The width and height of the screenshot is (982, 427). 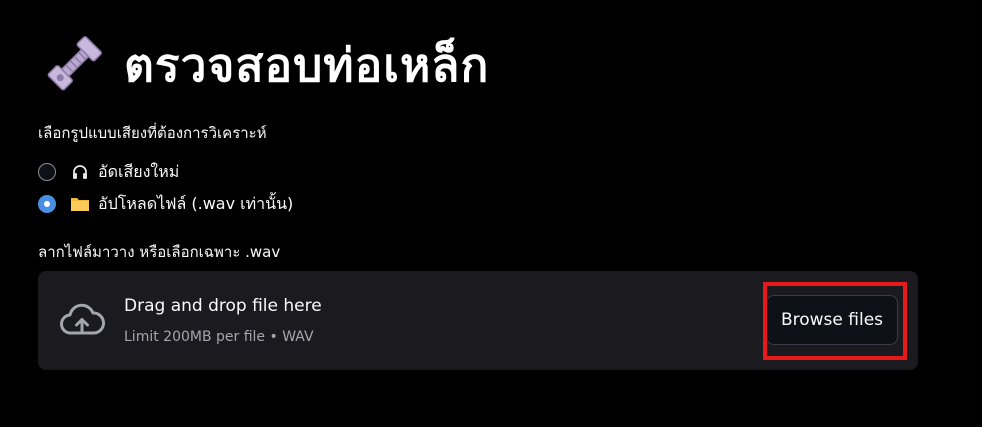 What do you see at coordinates (80, 204) in the screenshot?
I see `folder-icon` at bounding box center [80, 204].